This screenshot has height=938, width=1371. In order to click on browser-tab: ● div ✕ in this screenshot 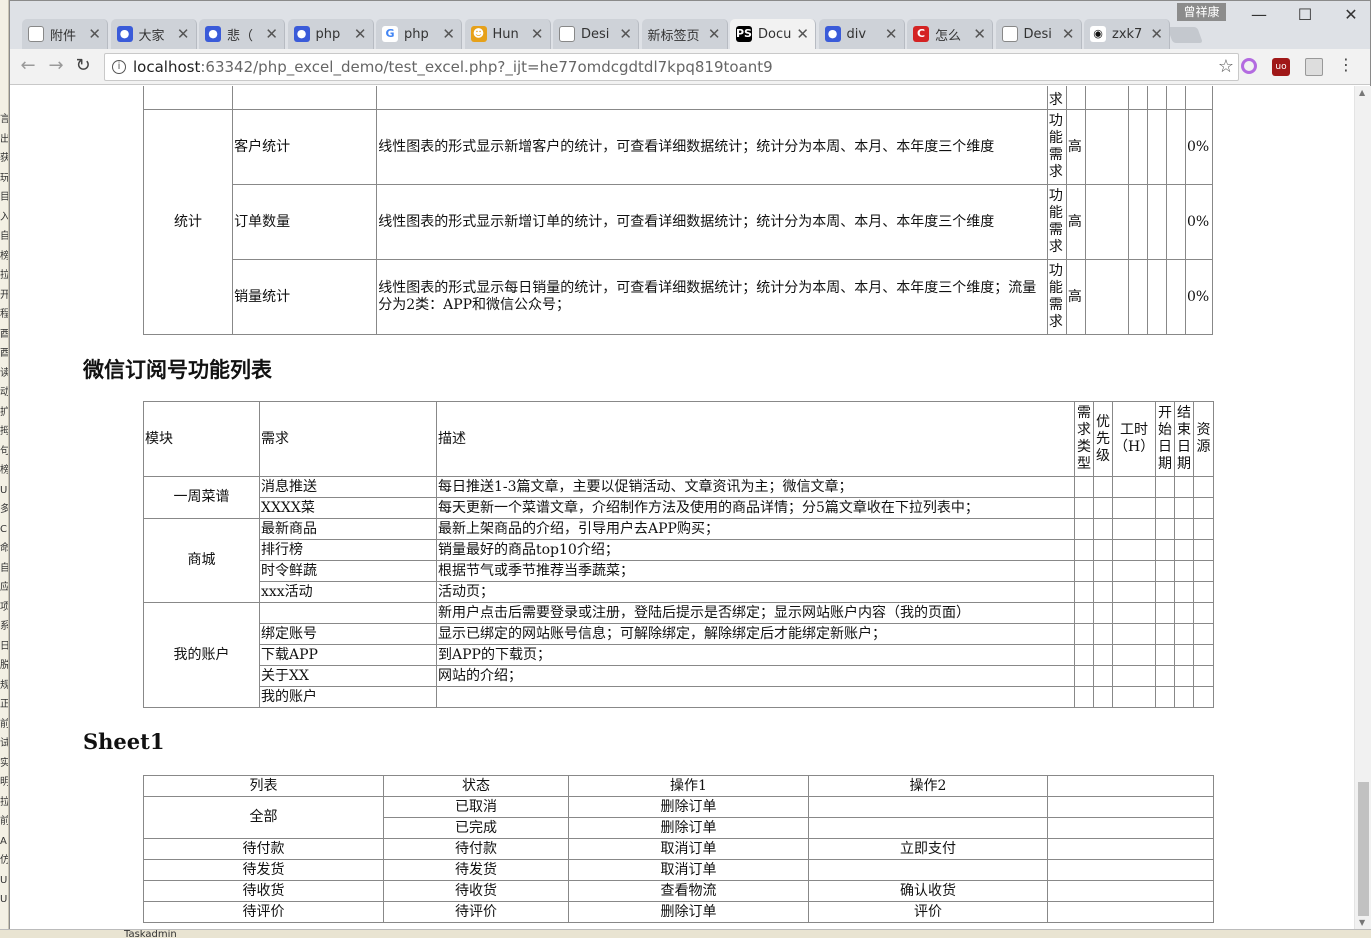, I will do `click(861, 34)`.